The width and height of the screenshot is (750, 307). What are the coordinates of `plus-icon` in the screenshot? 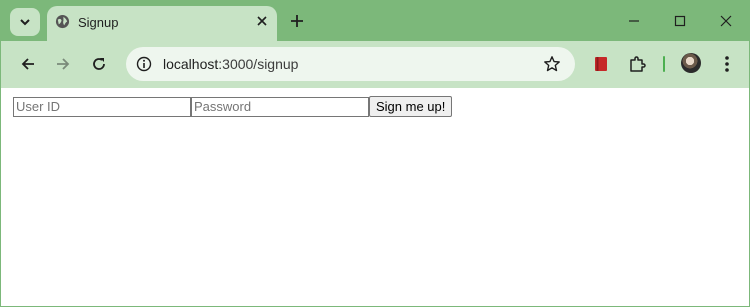 It's located at (297, 21).